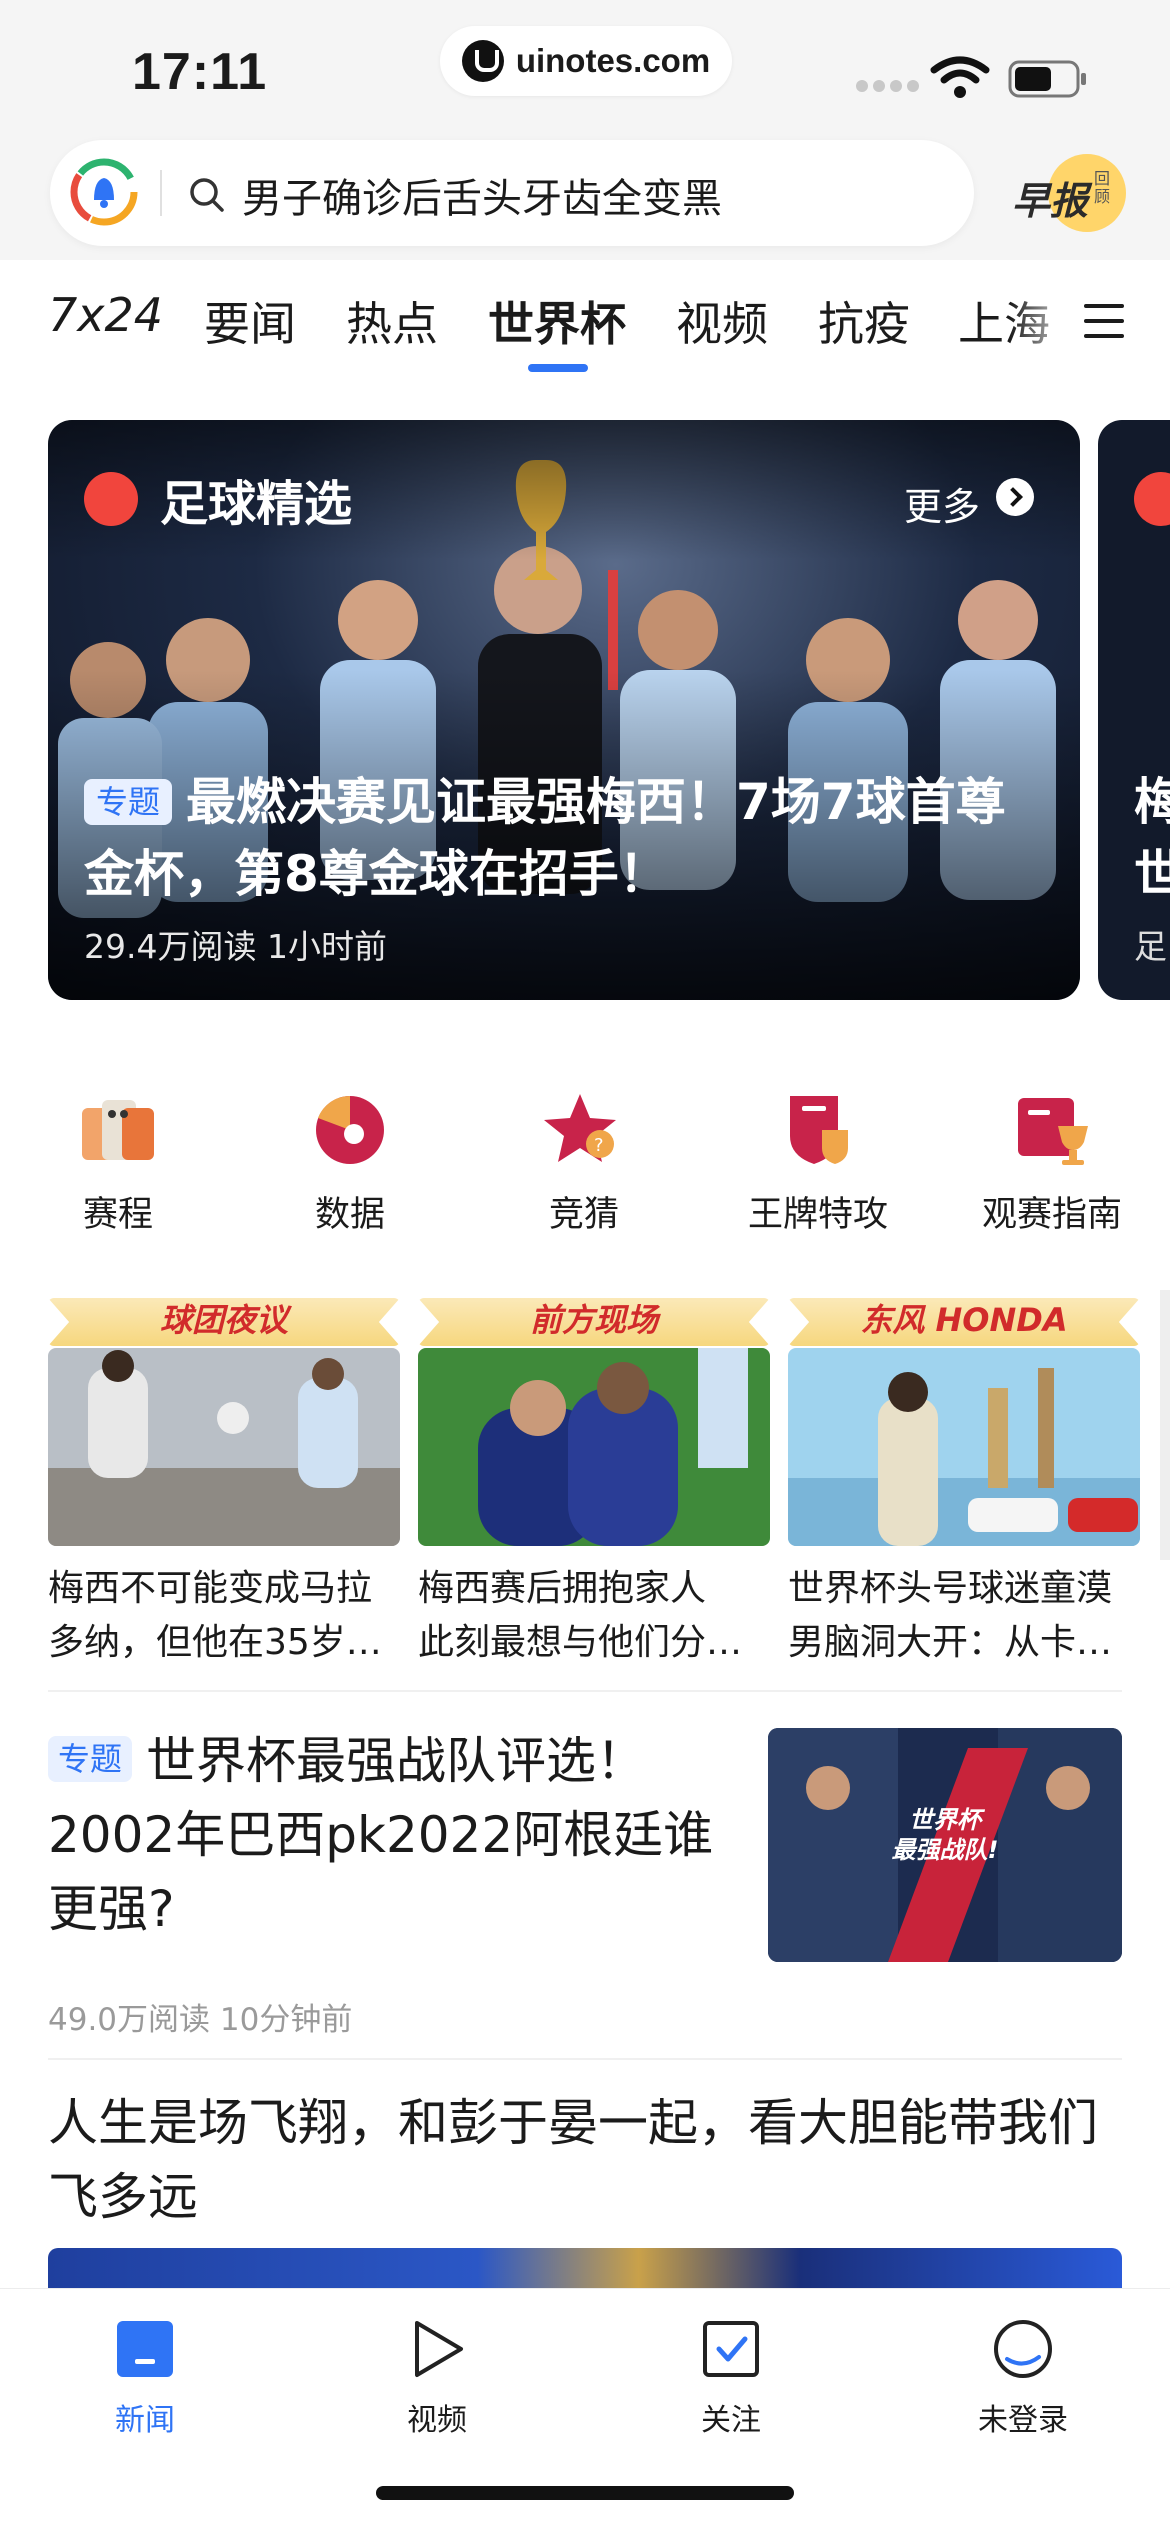  Describe the element at coordinates (583, 1215) in the screenshot. I see `quick-entry-label: 竞猜` at that location.